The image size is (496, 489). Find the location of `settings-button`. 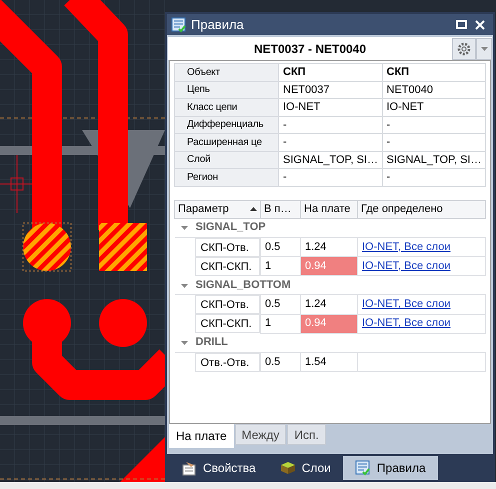

settings-button is located at coordinates (464, 49).